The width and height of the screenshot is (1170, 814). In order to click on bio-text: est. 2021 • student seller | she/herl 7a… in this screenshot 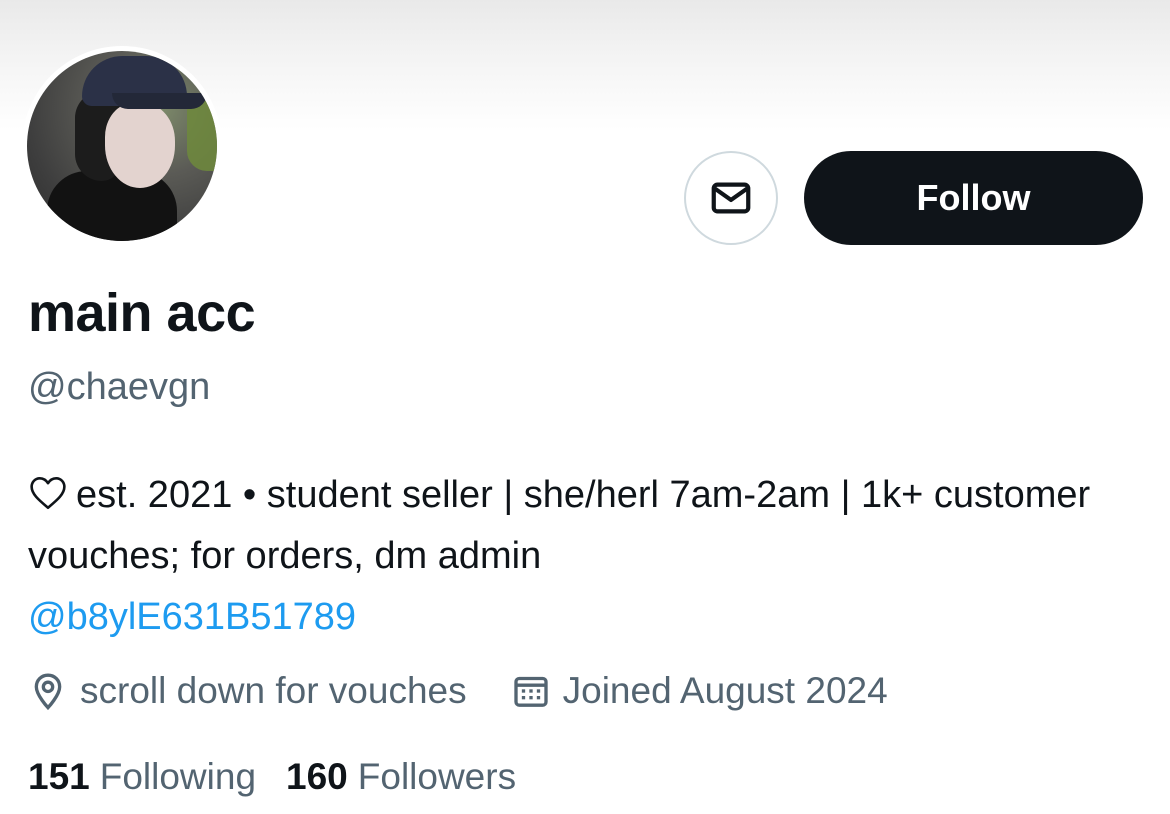, I will do `click(559, 525)`.